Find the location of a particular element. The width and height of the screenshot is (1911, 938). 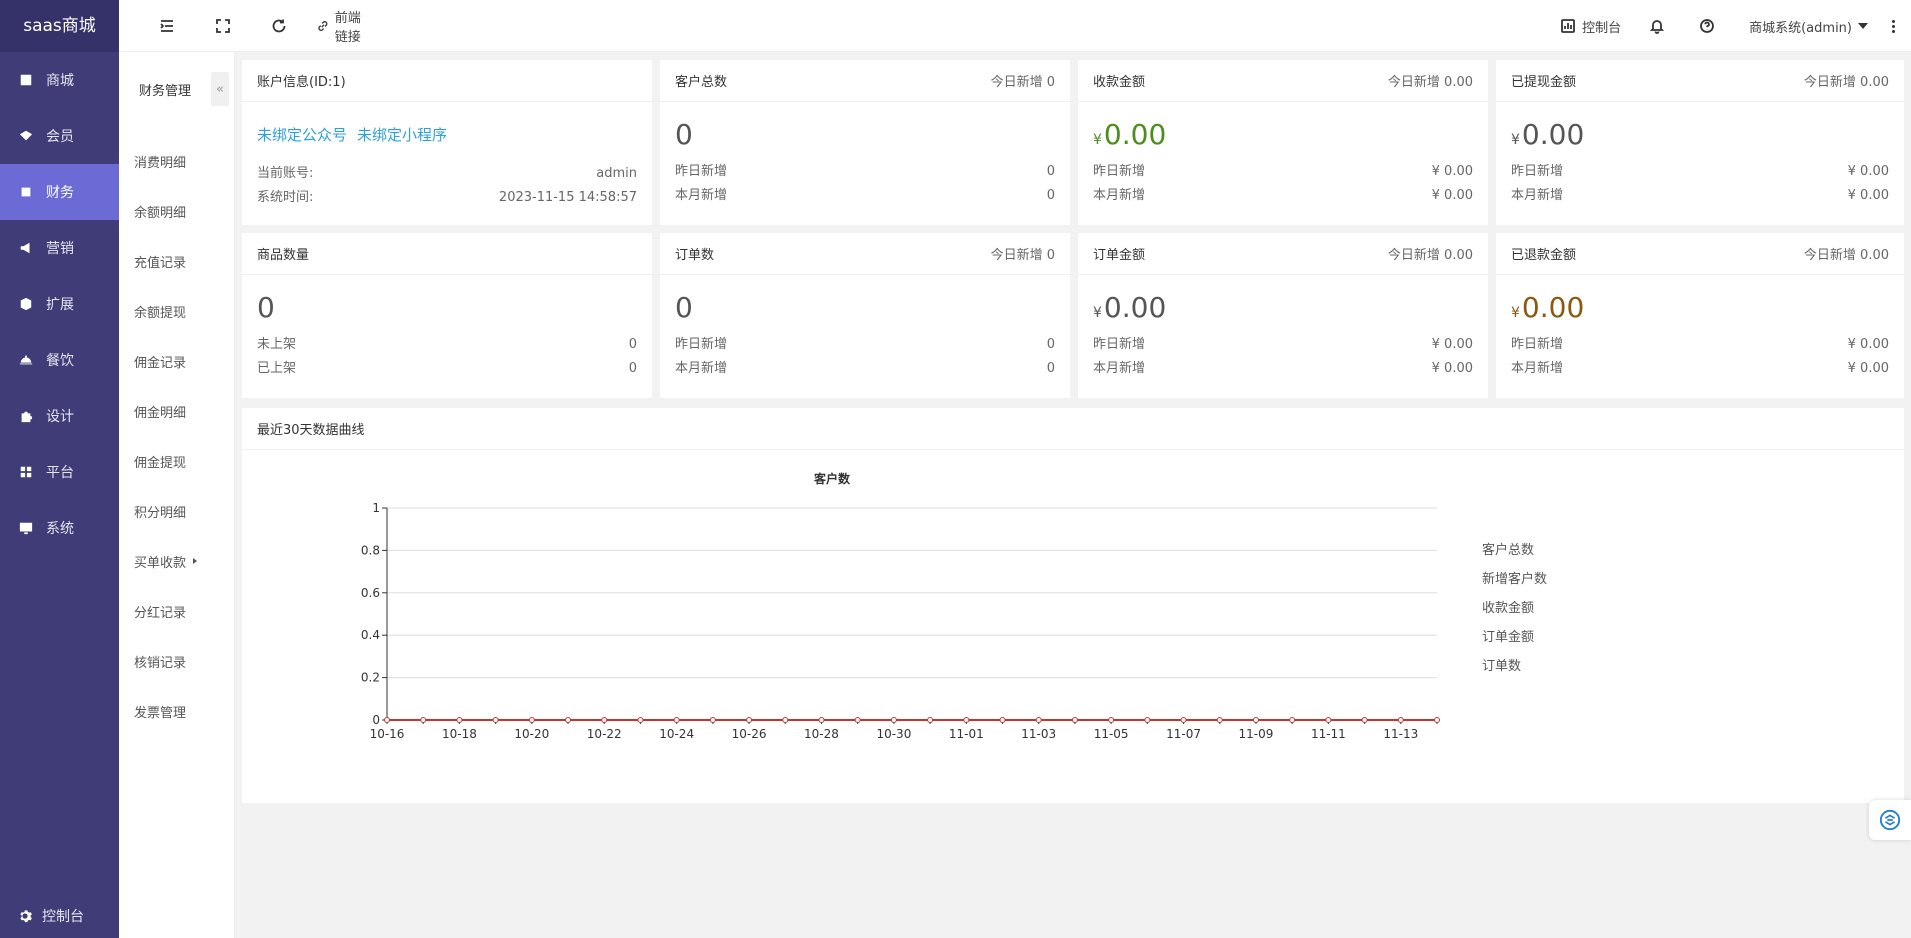

refresh-icon is located at coordinates (279, 25).